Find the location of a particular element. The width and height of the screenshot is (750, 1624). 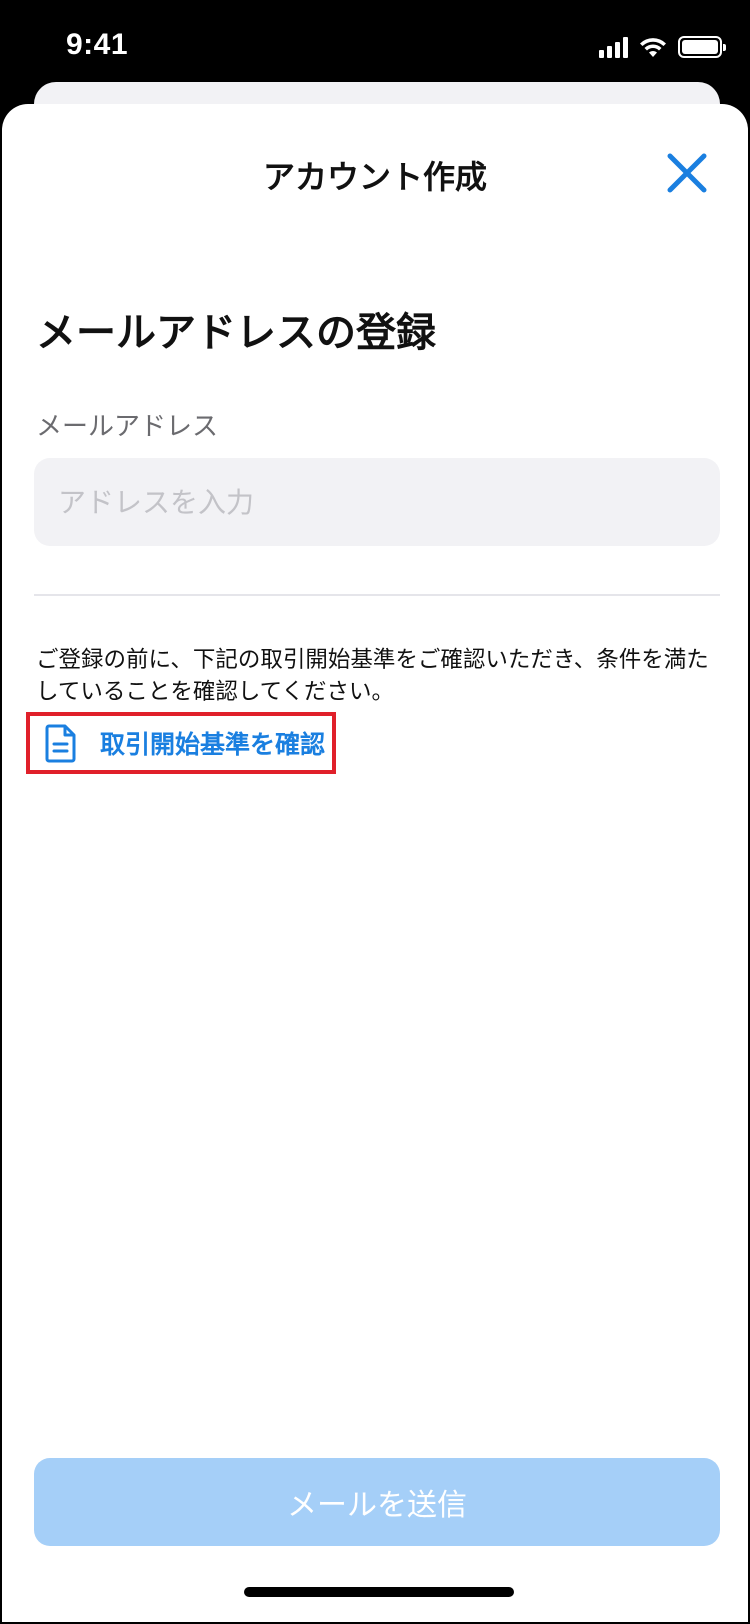

email-label: メールアドレス is located at coordinates (127, 427).